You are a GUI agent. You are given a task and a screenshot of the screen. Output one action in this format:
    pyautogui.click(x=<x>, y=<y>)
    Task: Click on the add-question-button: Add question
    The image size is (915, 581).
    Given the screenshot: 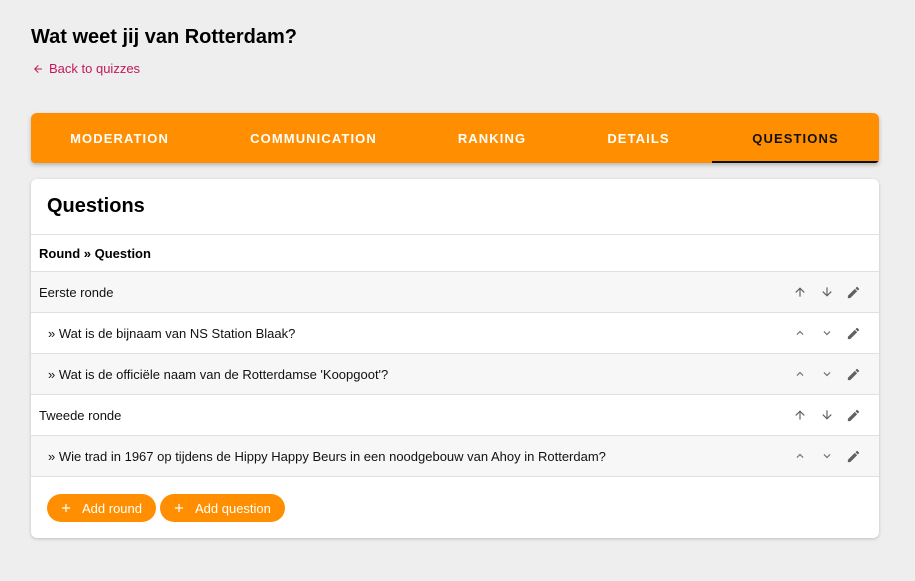 What is the action you would take?
    pyautogui.click(x=222, y=508)
    